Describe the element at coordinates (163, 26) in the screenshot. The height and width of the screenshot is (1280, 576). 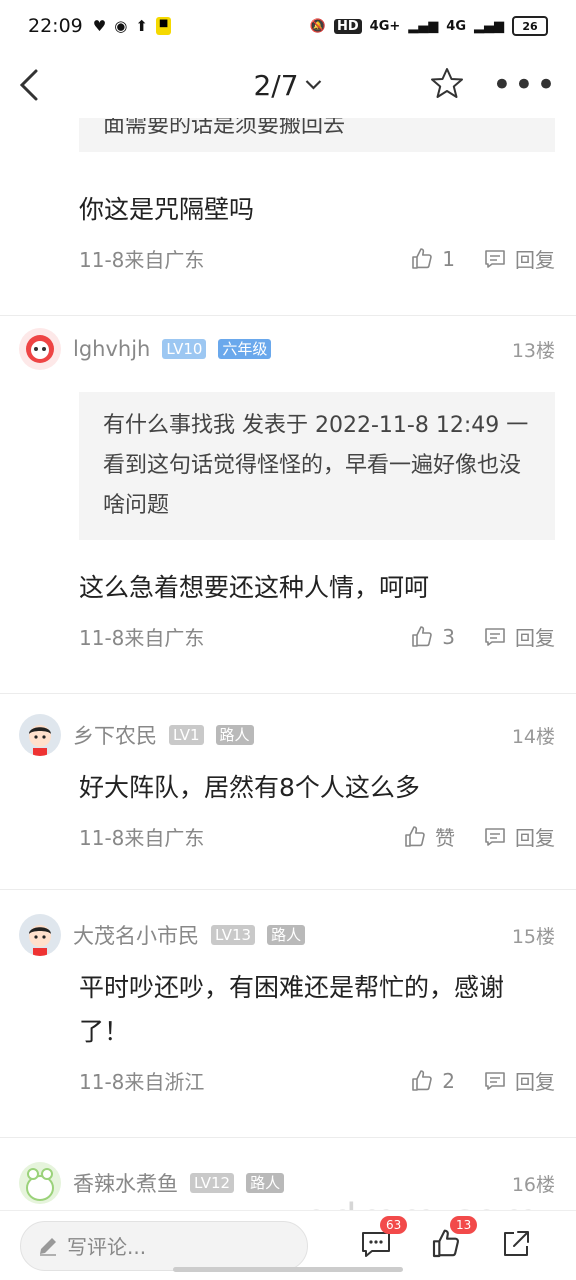
I see `app-icon: ■` at that location.